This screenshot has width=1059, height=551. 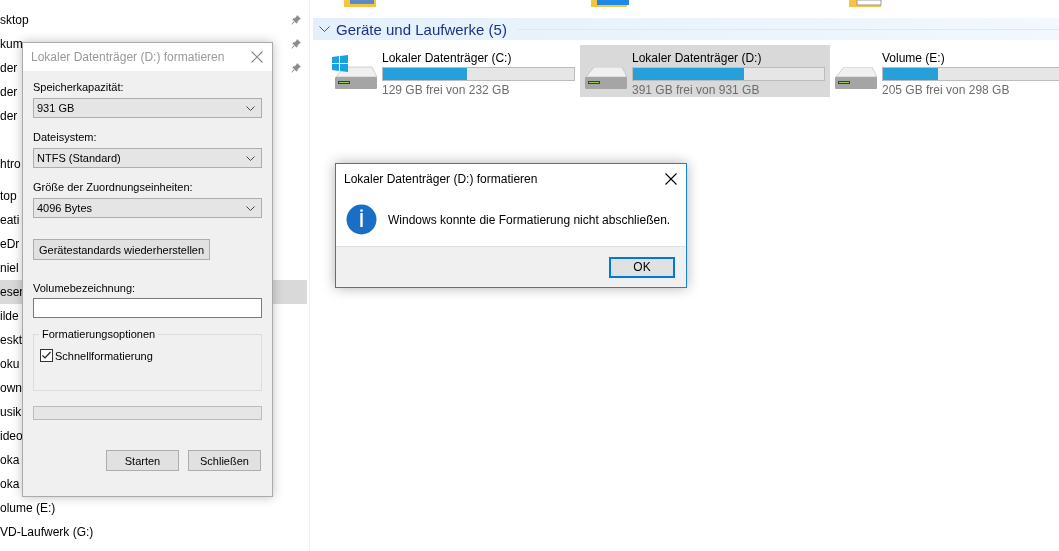 What do you see at coordinates (696, 90) in the screenshot?
I see `free-space-text: 391 GB frei von 931 GB` at bounding box center [696, 90].